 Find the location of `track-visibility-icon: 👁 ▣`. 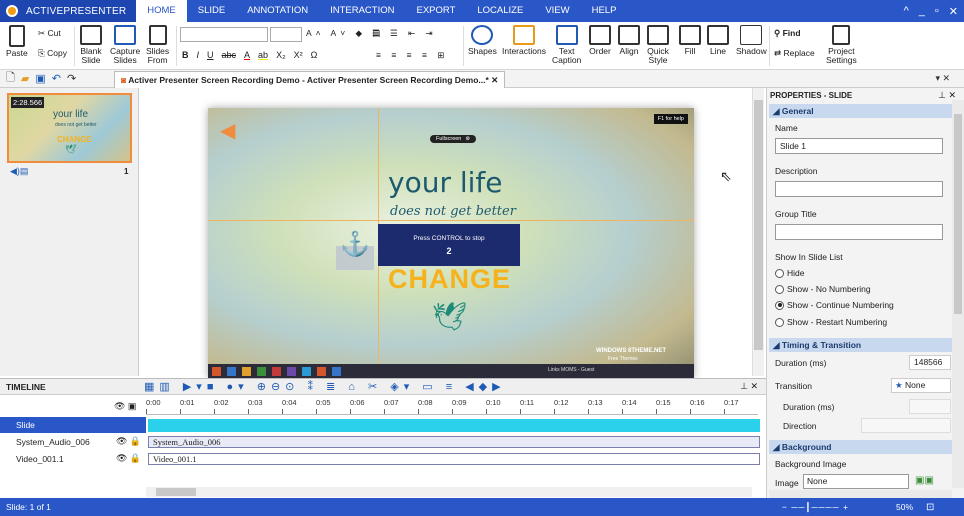

track-visibility-icon: 👁 ▣ is located at coordinates (125, 406).